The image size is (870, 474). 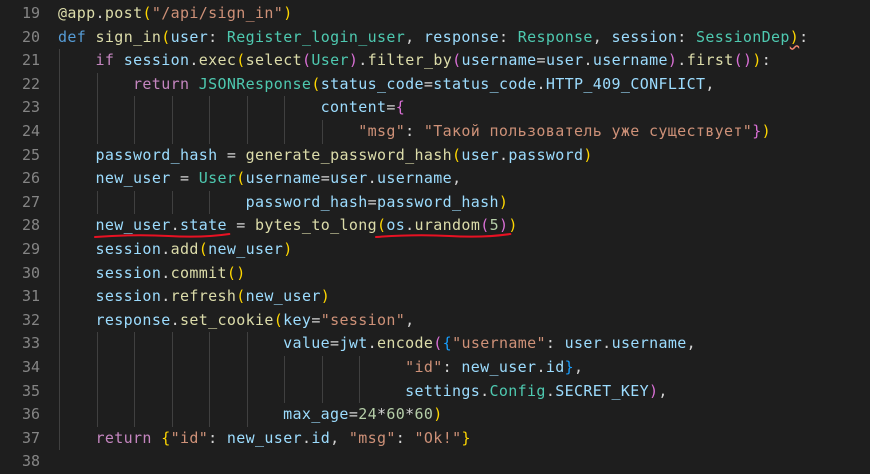 I want to click on code-text: password_hash=password_hash), so click(x=283, y=203).